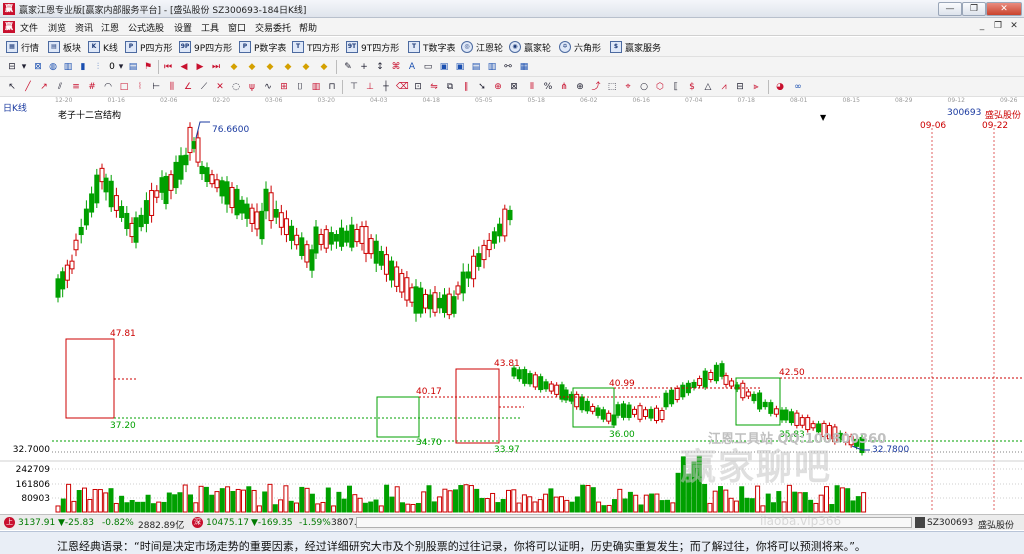 Image resolution: width=1024 pixels, height=554 pixels. What do you see at coordinates (364, 67) in the screenshot?
I see `crosshair-icon: +` at bounding box center [364, 67].